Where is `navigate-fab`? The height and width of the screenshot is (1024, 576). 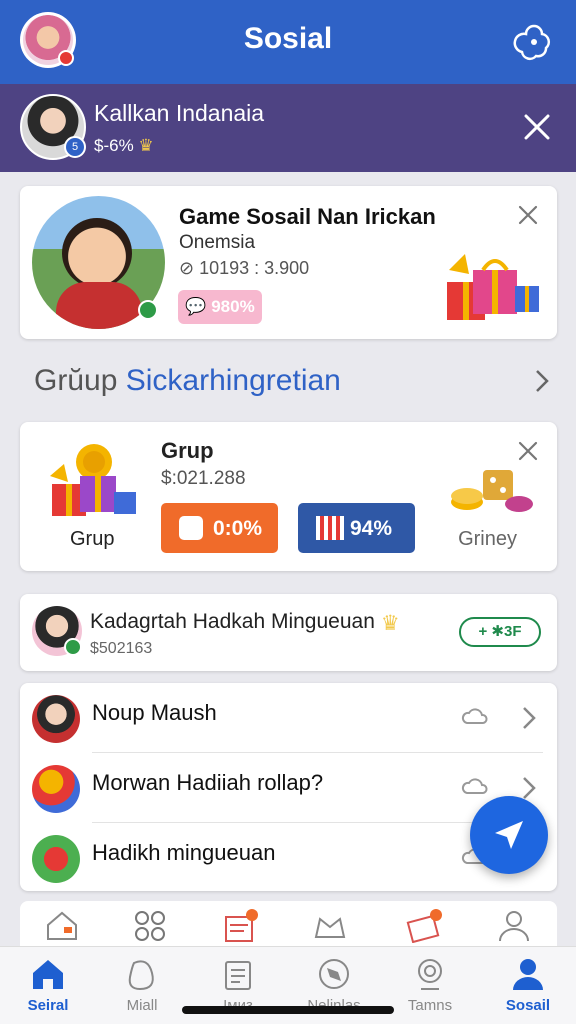 navigate-fab is located at coordinates (509, 835).